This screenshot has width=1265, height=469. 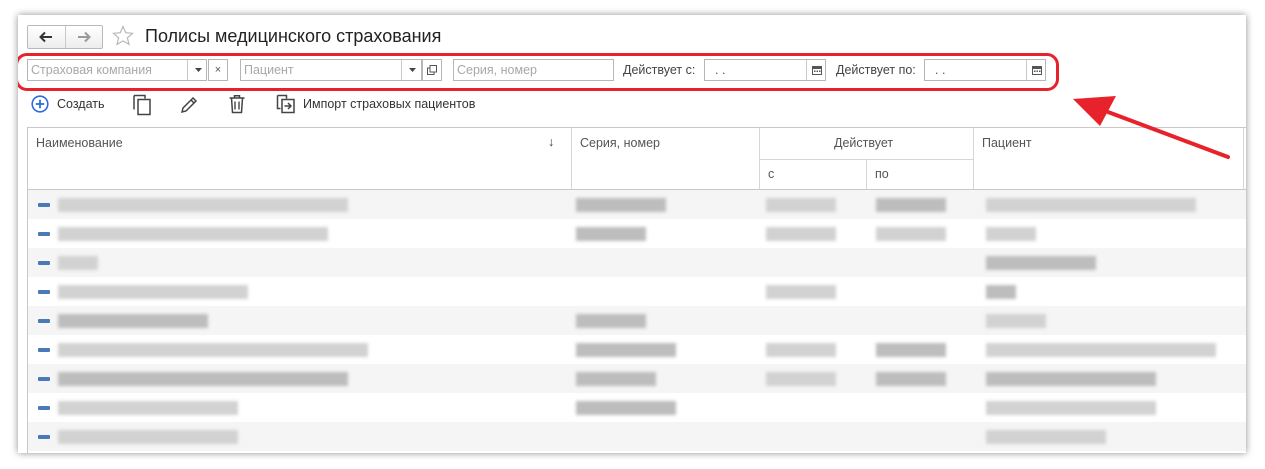 What do you see at coordinates (882, 174) in the screenshot?
I see `column-header-valid-to: по` at bounding box center [882, 174].